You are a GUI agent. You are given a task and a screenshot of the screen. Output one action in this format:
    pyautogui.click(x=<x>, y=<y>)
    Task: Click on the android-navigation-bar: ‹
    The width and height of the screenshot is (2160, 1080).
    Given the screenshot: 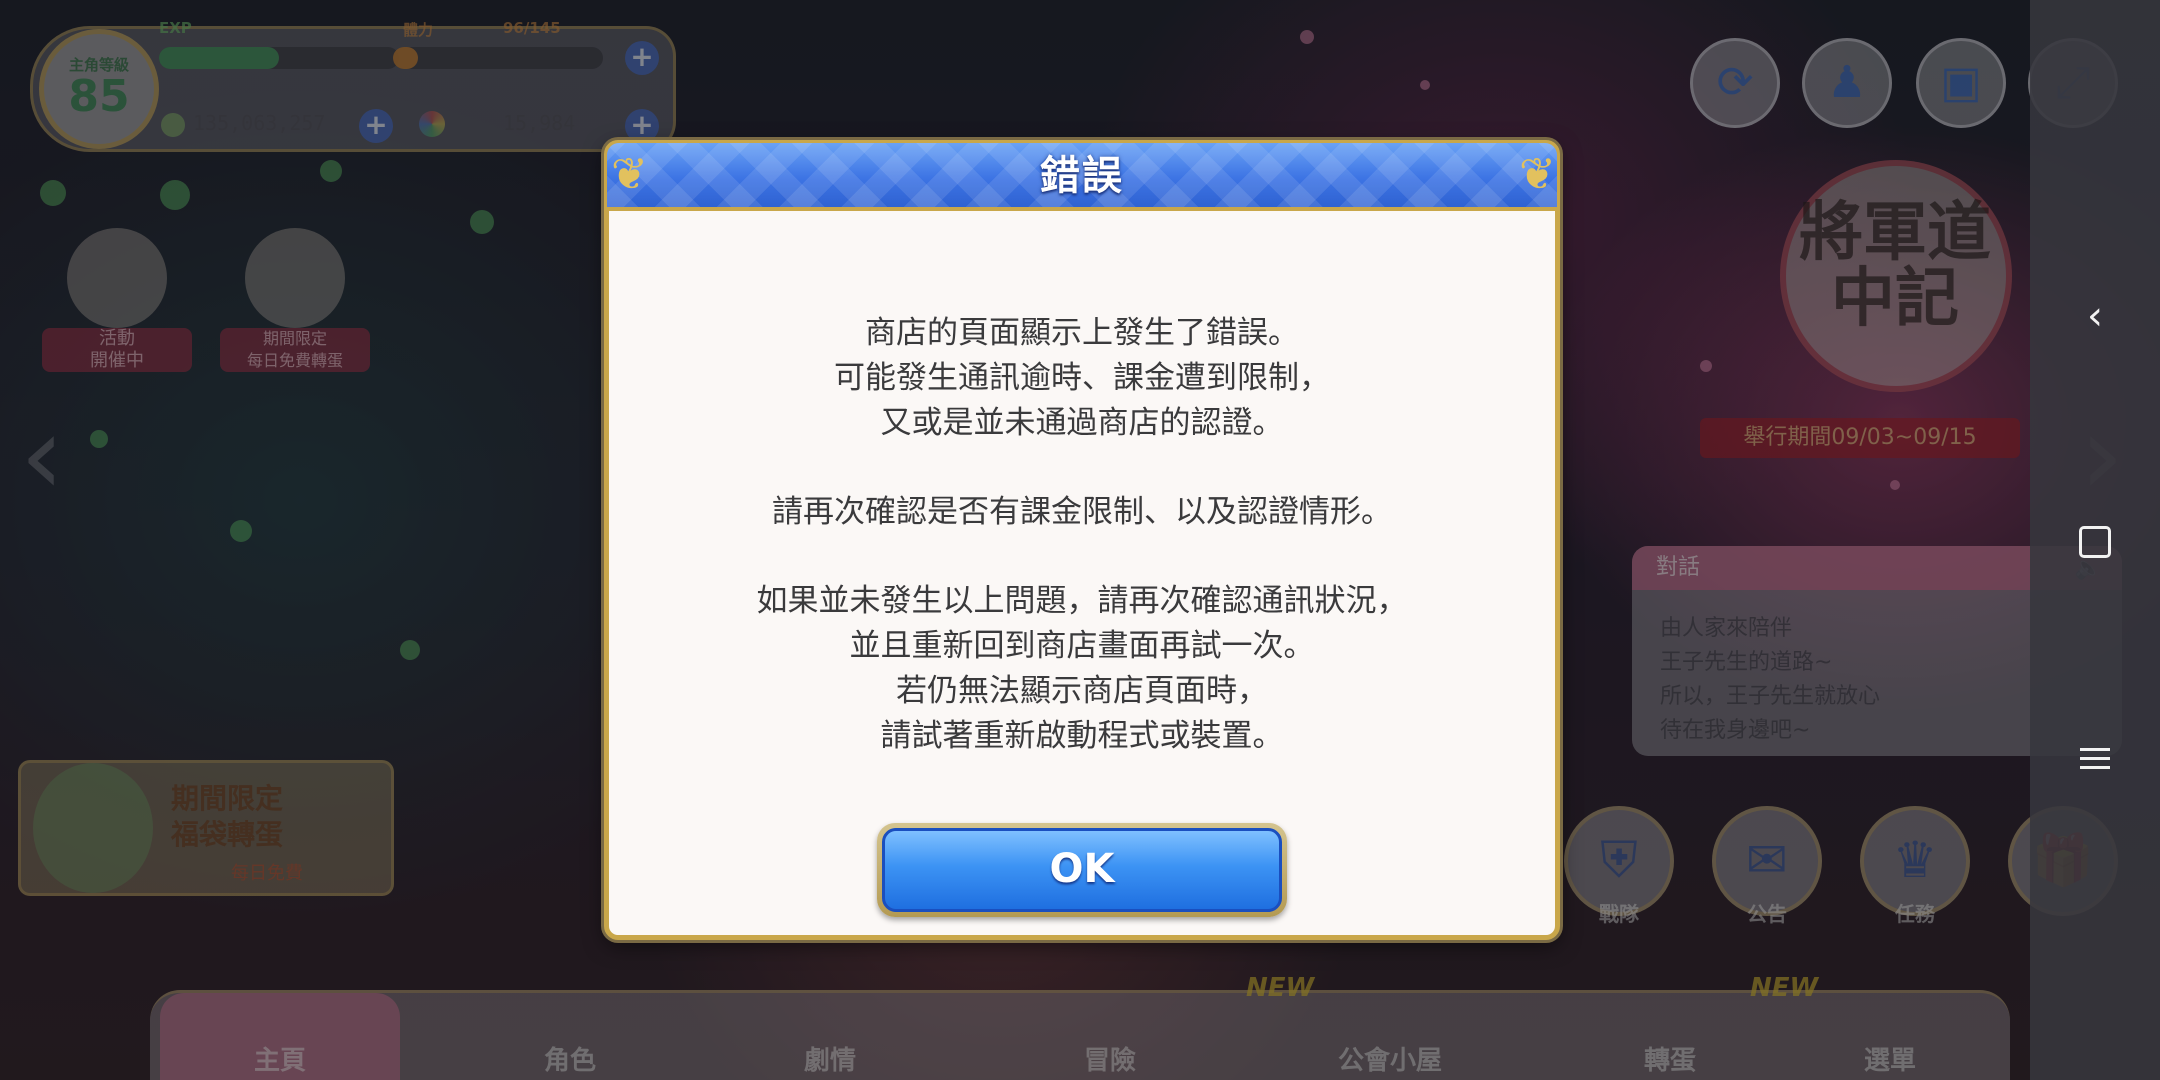 What is the action you would take?
    pyautogui.click(x=2095, y=540)
    